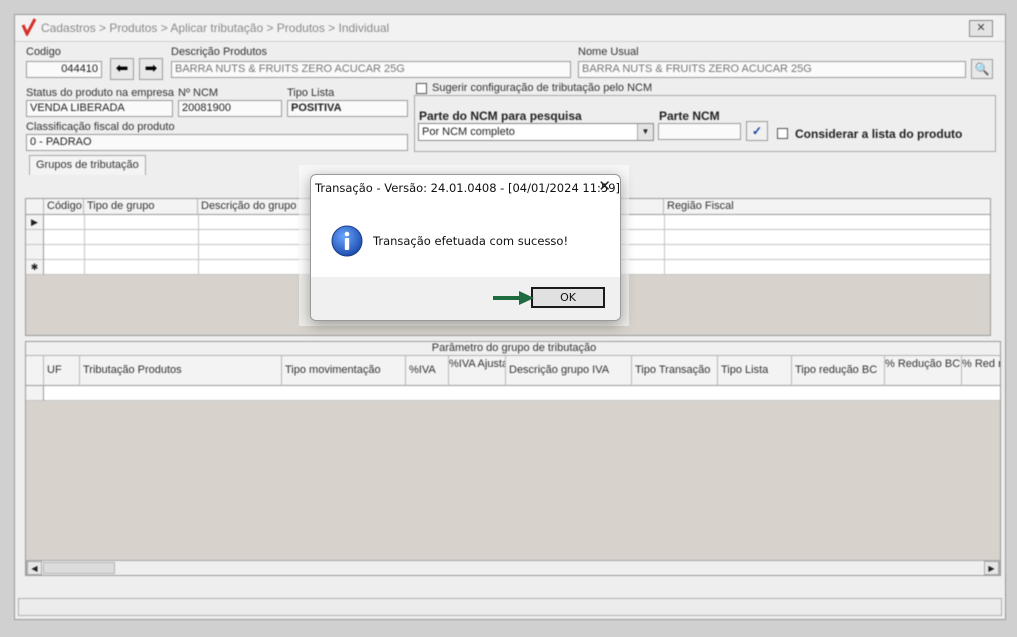 The image size is (1017, 637). What do you see at coordinates (87, 165) in the screenshot?
I see `tab-grupos-tributacao: Grupos de tributação` at bounding box center [87, 165].